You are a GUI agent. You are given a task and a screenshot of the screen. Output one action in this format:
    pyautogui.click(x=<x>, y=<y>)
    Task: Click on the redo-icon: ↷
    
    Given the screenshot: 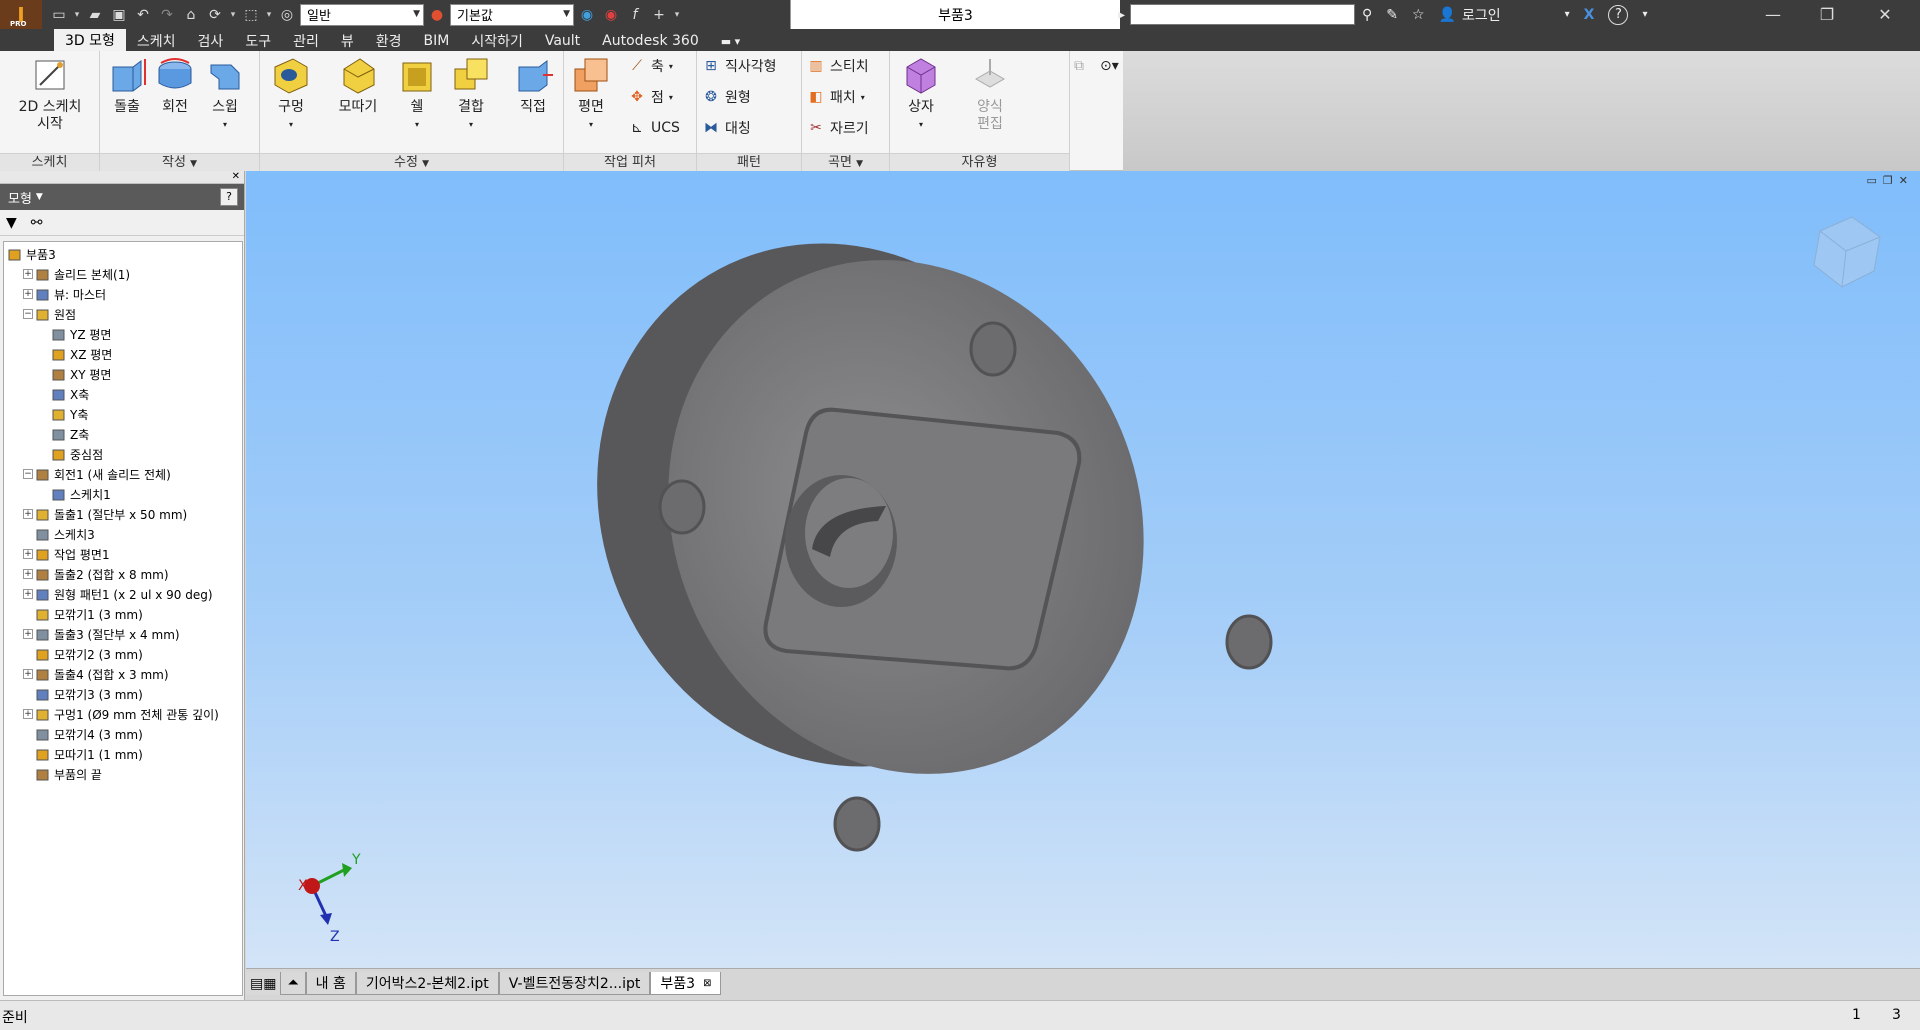 What is the action you would take?
    pyautogui.click(x=167, y=15)
    